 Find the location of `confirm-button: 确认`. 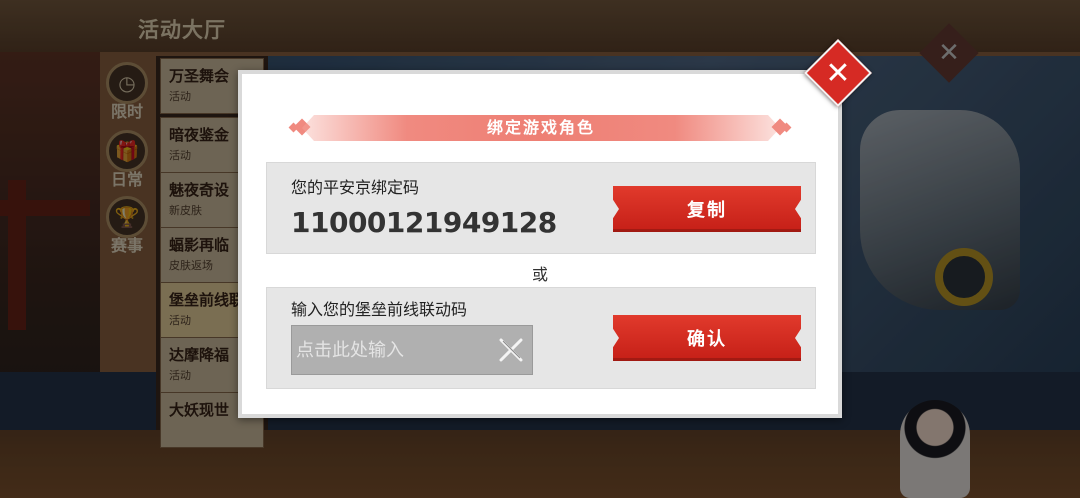

confirm-button: 确认 is located at coordinates (707, 338).